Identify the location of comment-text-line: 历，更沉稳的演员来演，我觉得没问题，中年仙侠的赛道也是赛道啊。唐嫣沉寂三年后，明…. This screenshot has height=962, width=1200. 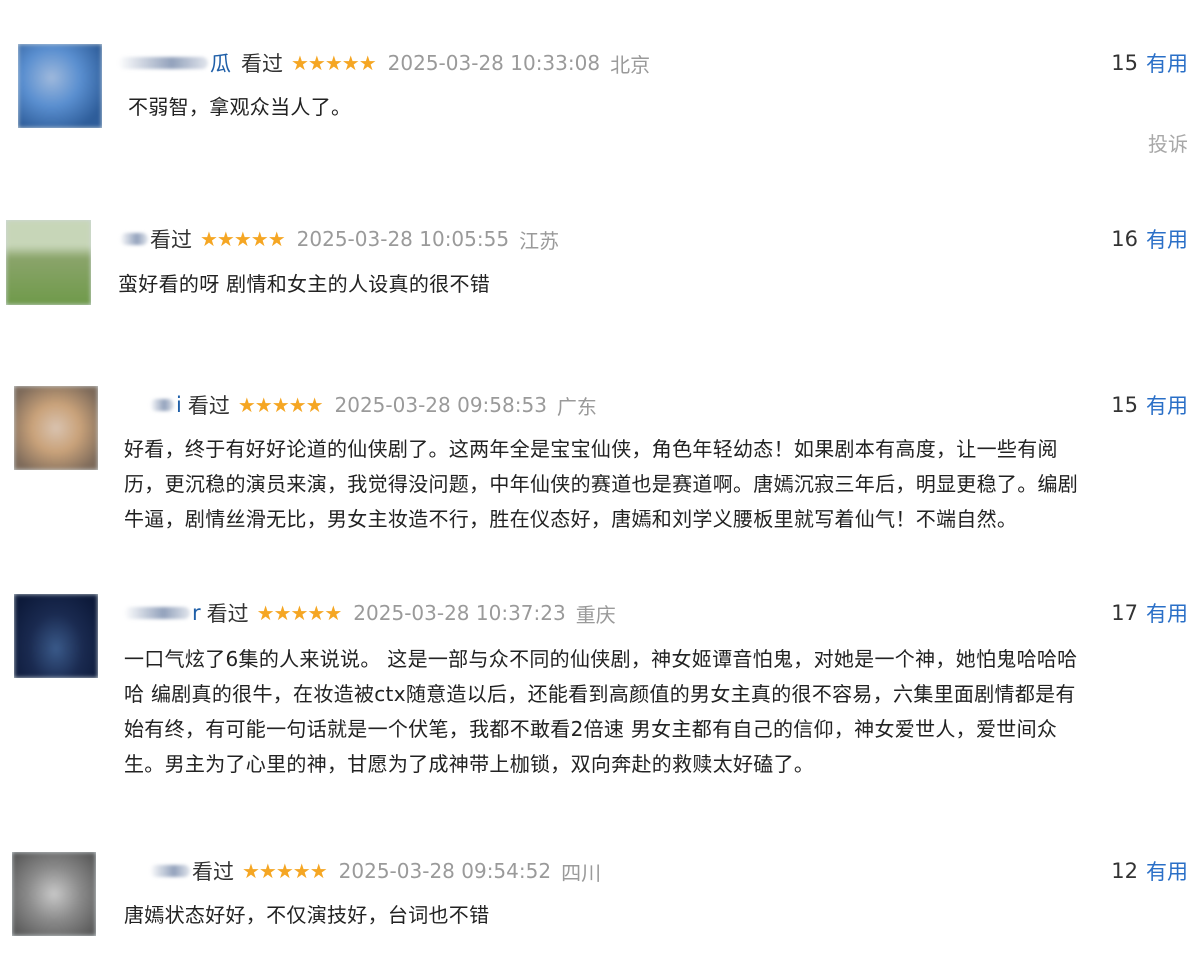
(601, 484).